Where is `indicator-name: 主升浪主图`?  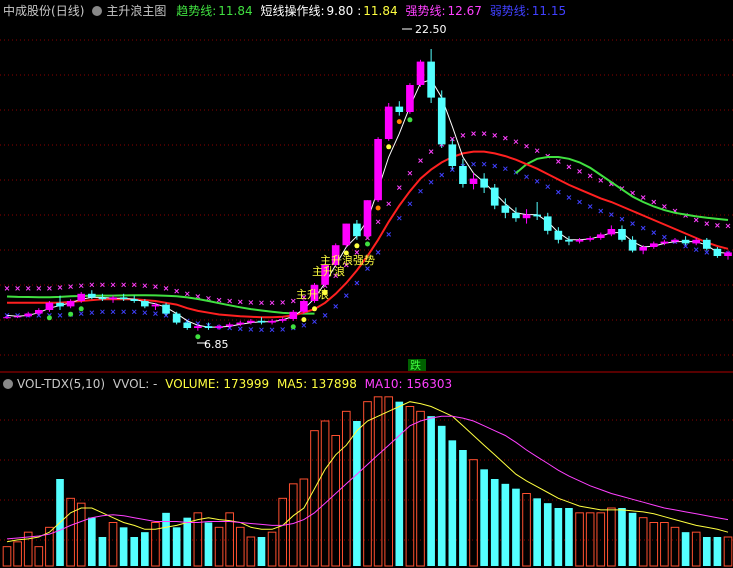
indicator-name: 主升浪主图 is located at coordinates (136, 11).